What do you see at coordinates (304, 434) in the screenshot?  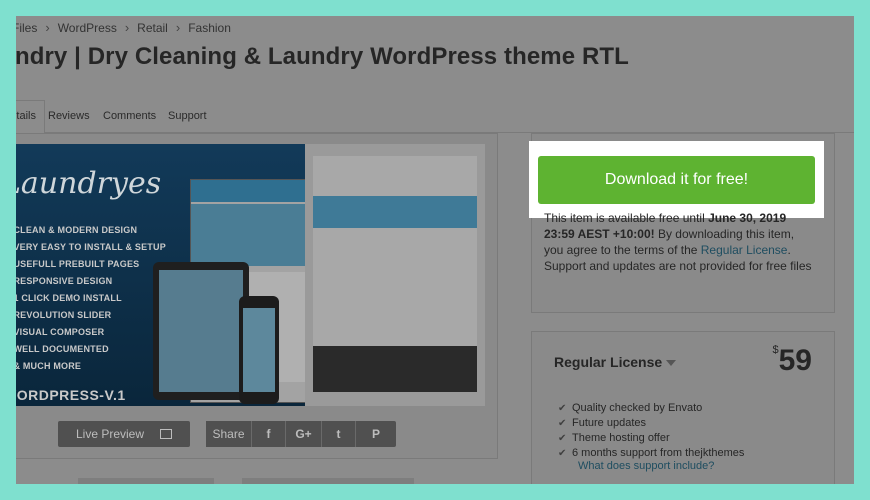 I see `google-plus-share-button: G+` at bounding box center [304, 434].